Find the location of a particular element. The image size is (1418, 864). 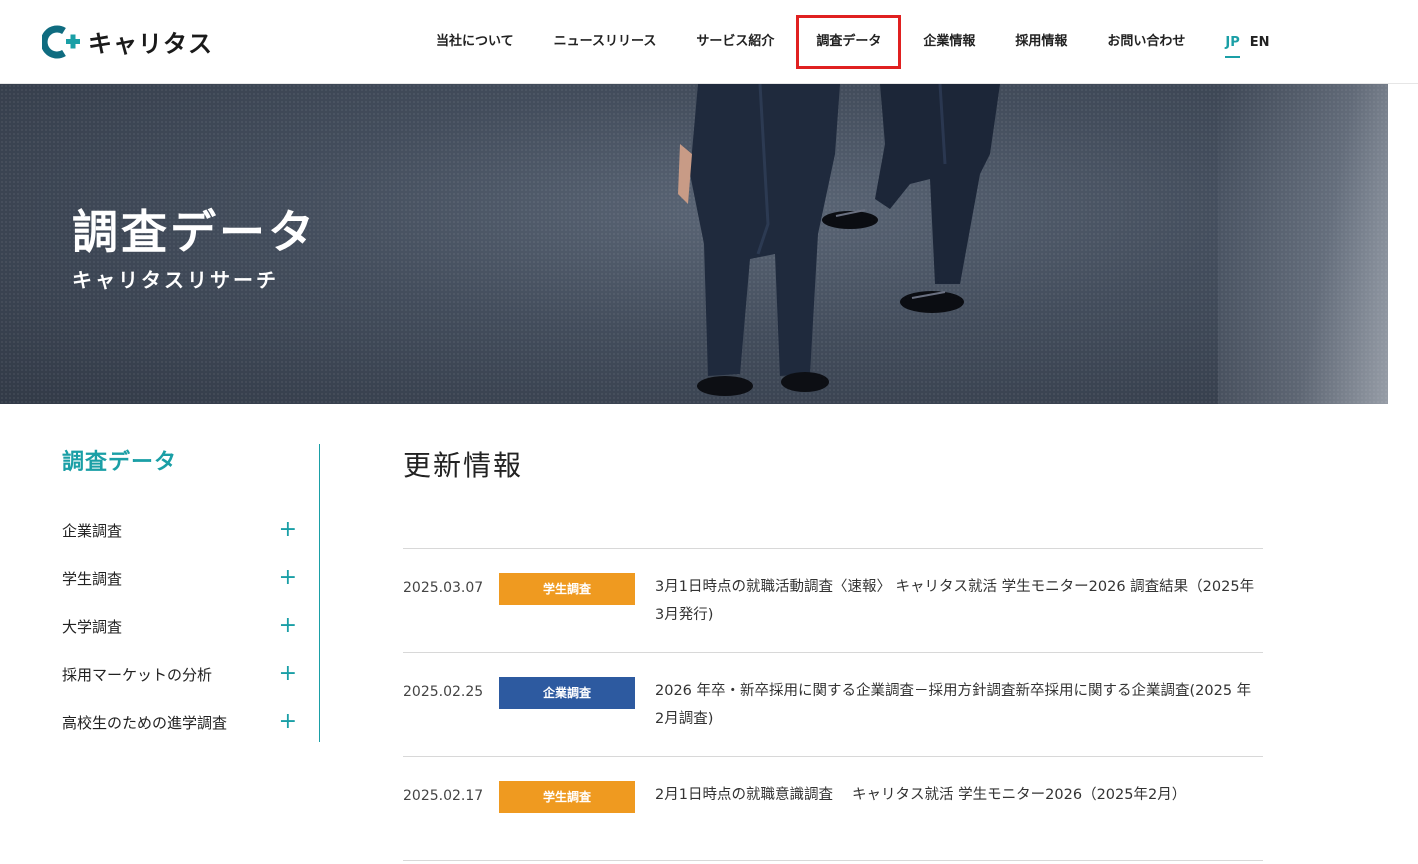

news-date: 2025.02.17 is located at coordinates (443, 796).